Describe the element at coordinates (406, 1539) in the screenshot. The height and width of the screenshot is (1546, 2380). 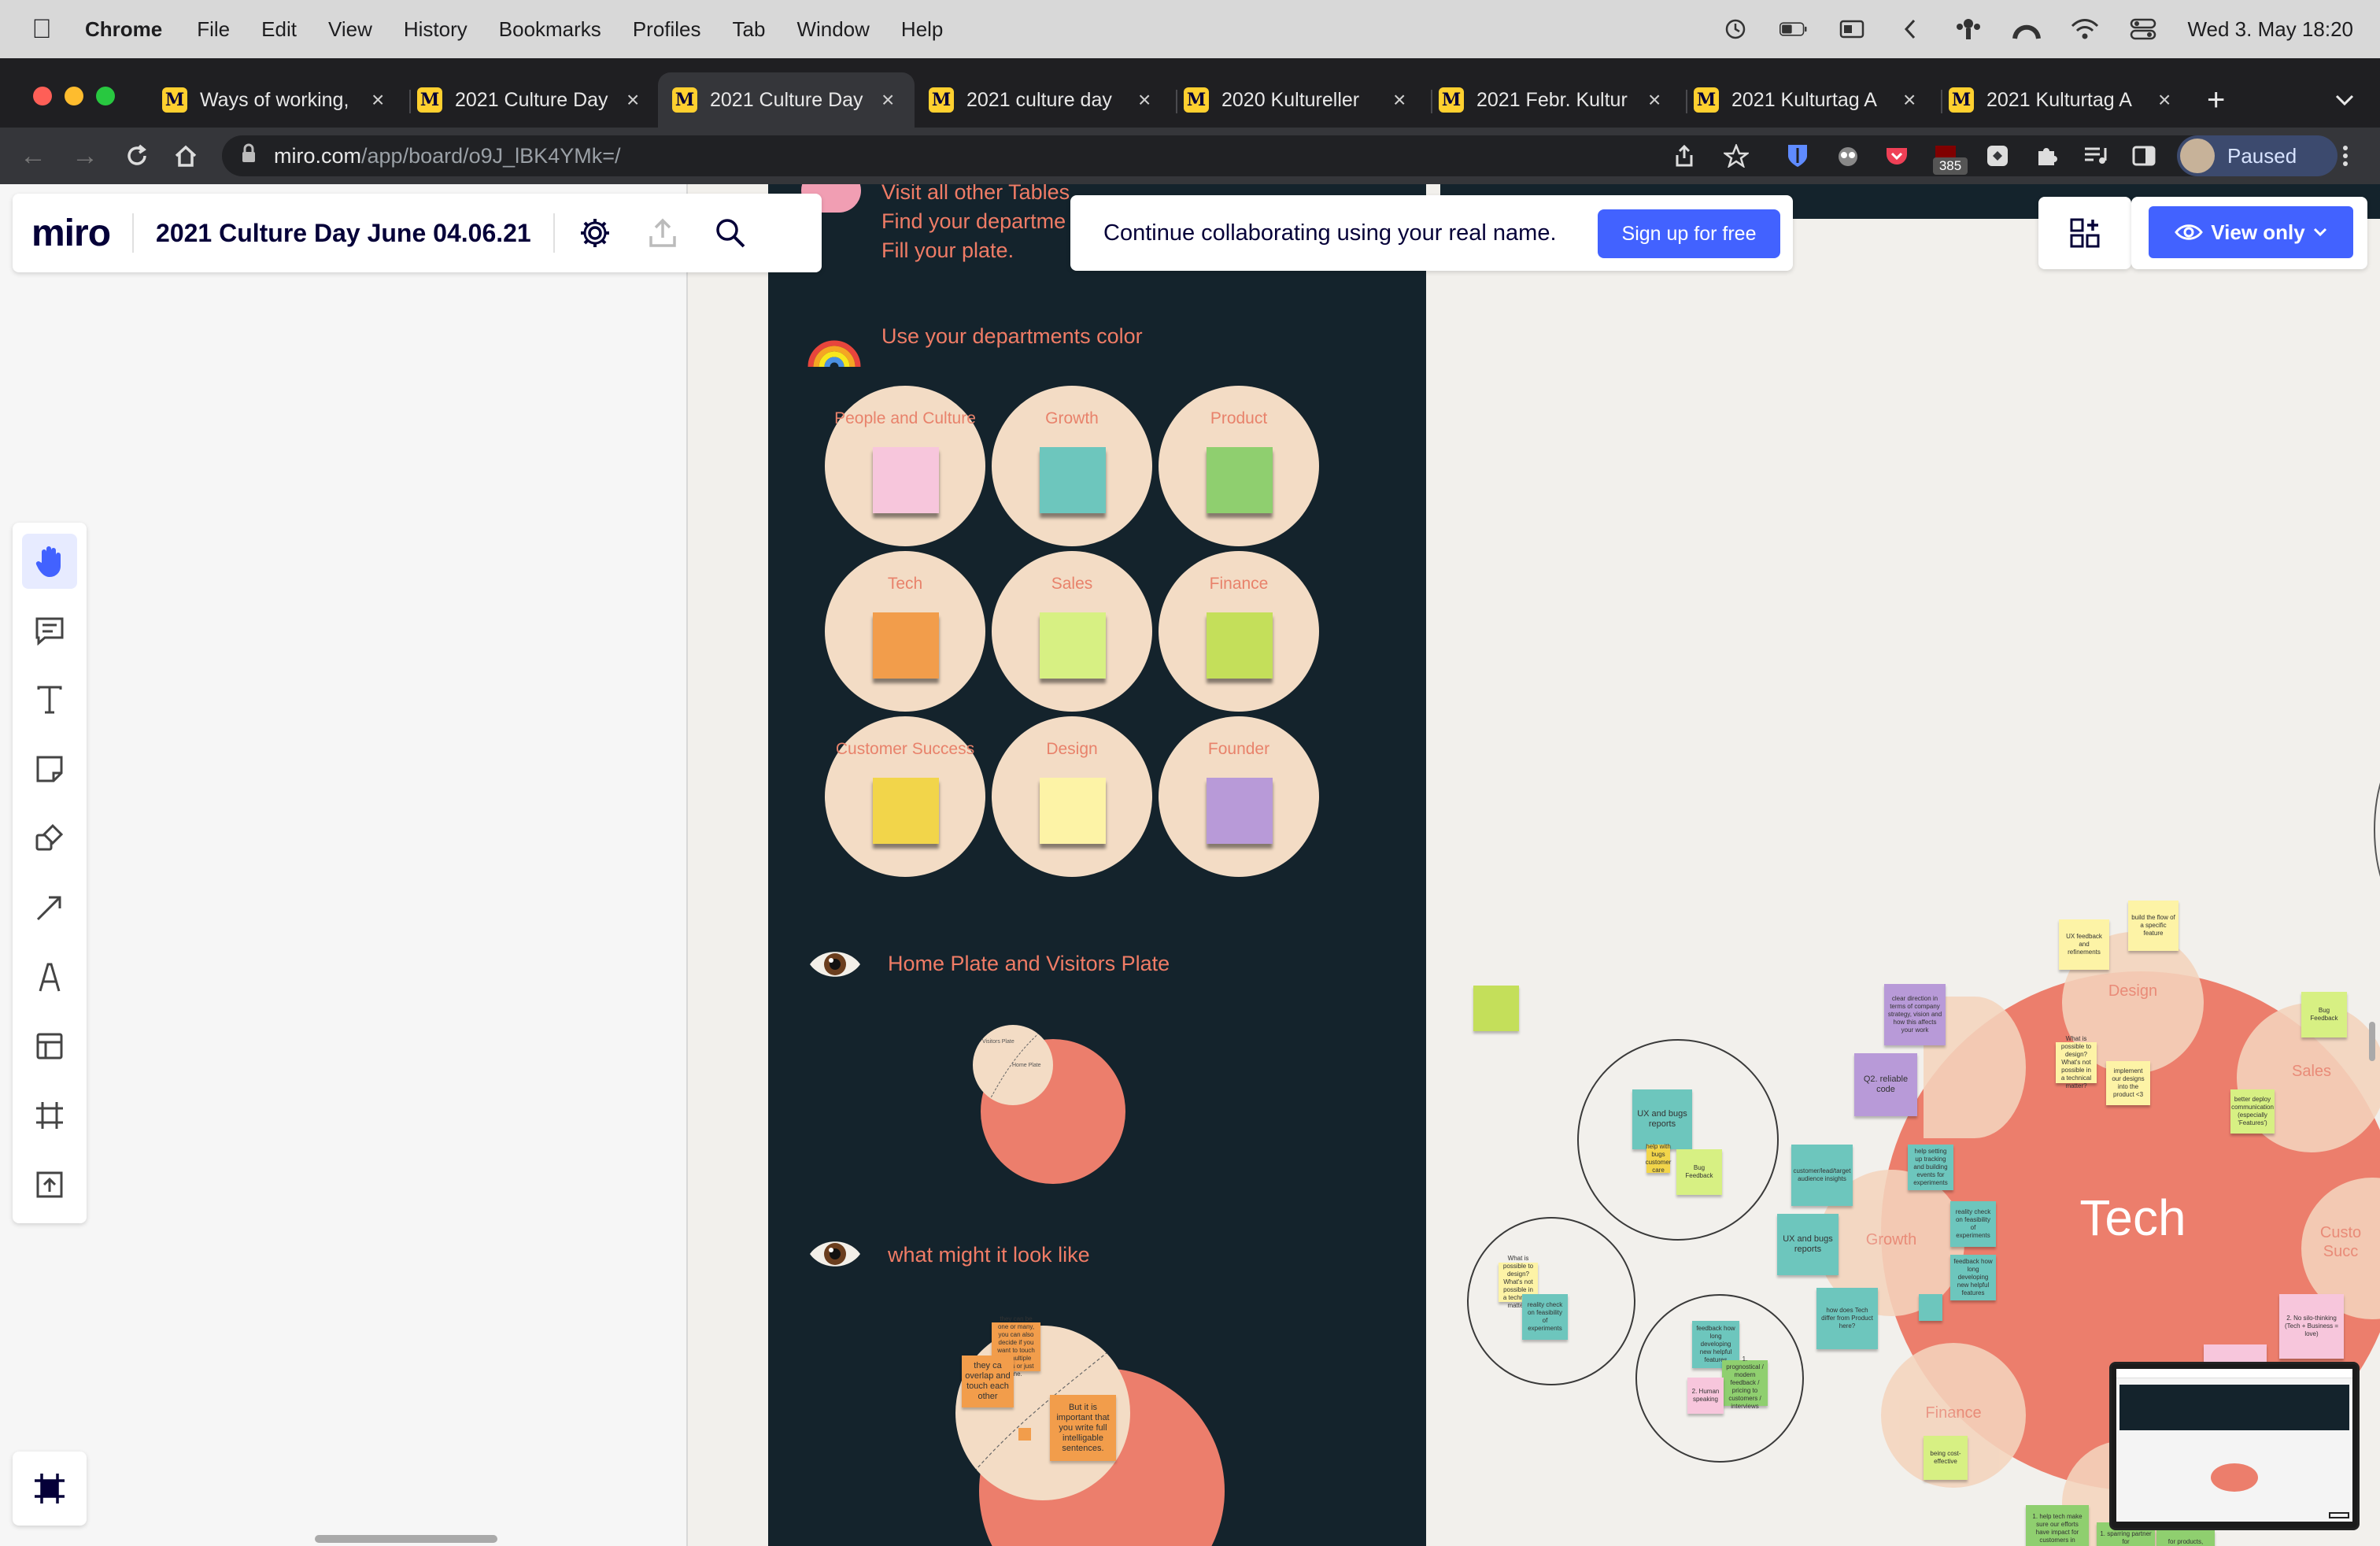
I see `horizontal-scrollbar` at that location.